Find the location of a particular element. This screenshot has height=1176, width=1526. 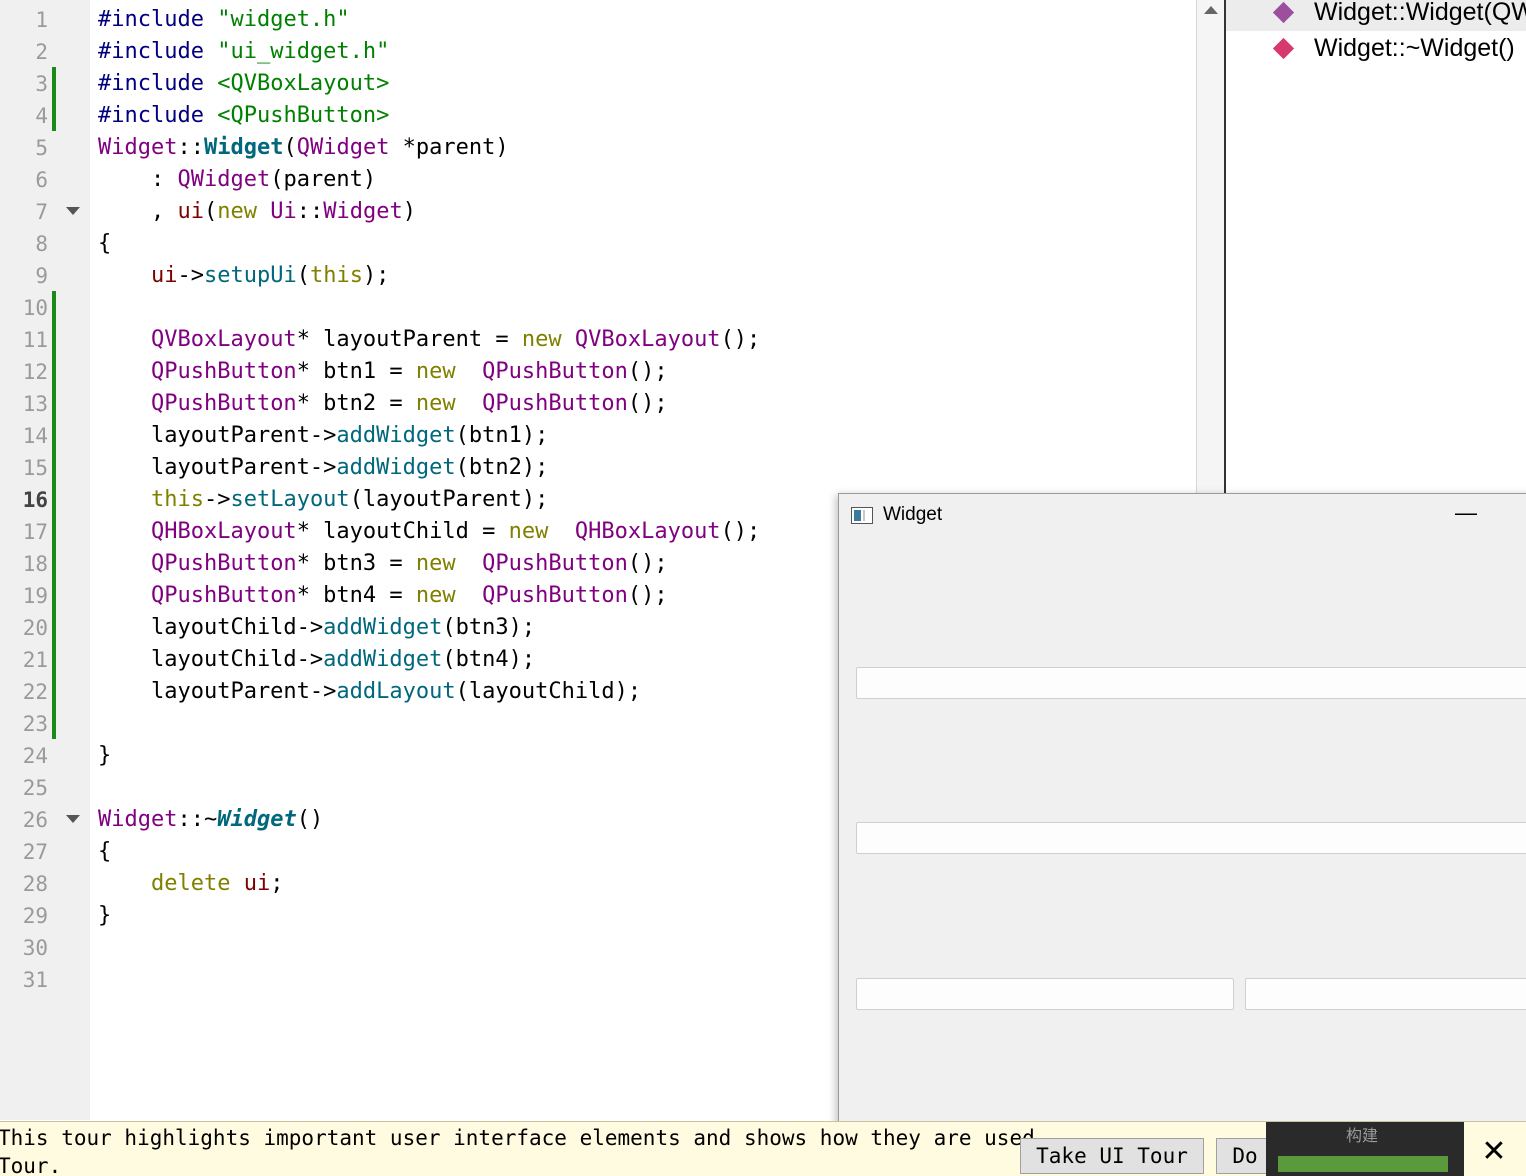

line-number: 19 is located at coordinates (35, 596).